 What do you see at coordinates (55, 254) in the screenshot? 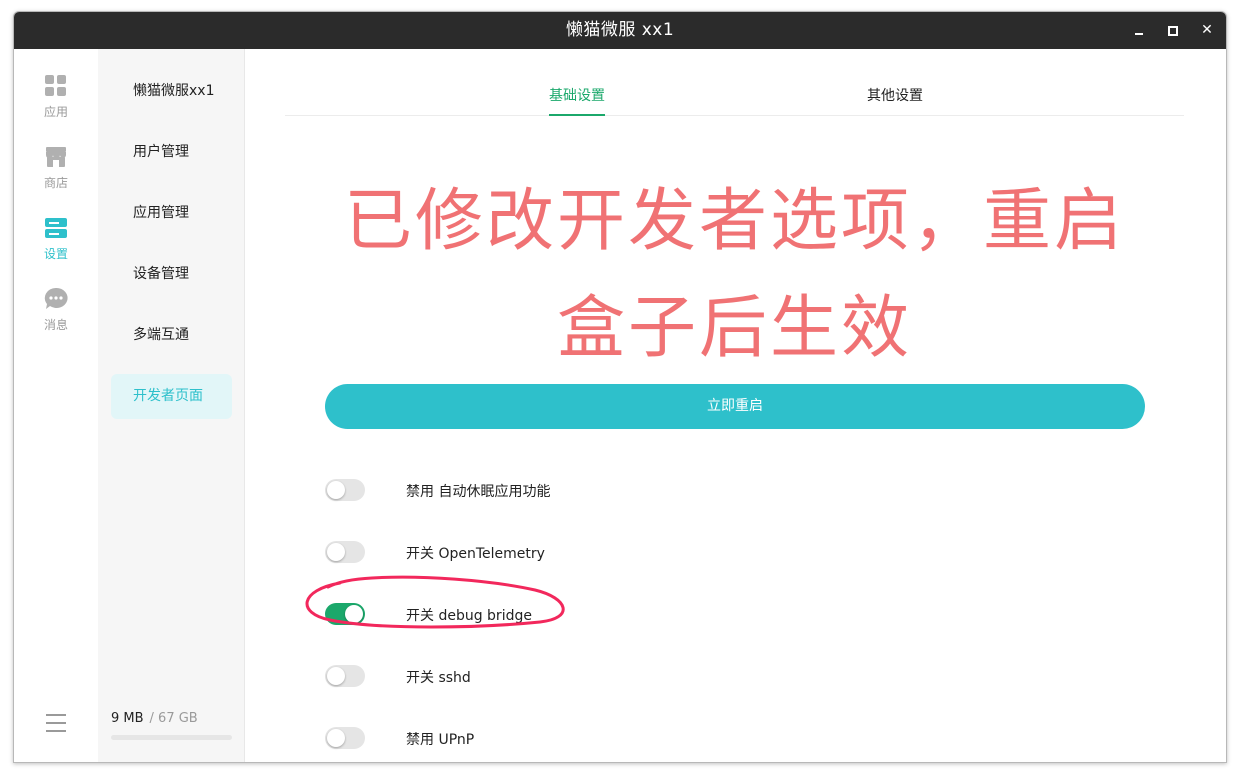
I see `rail-label: 设置` at bounding box center [55, 254].